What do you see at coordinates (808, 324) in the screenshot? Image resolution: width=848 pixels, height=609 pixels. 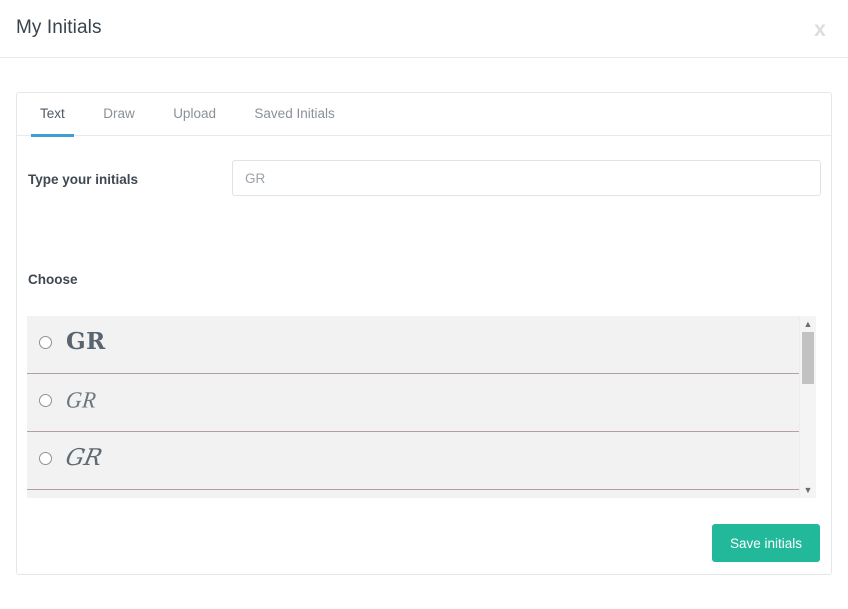 I see `scroll-up-icon: ▲` at bounding box center [808, 324].